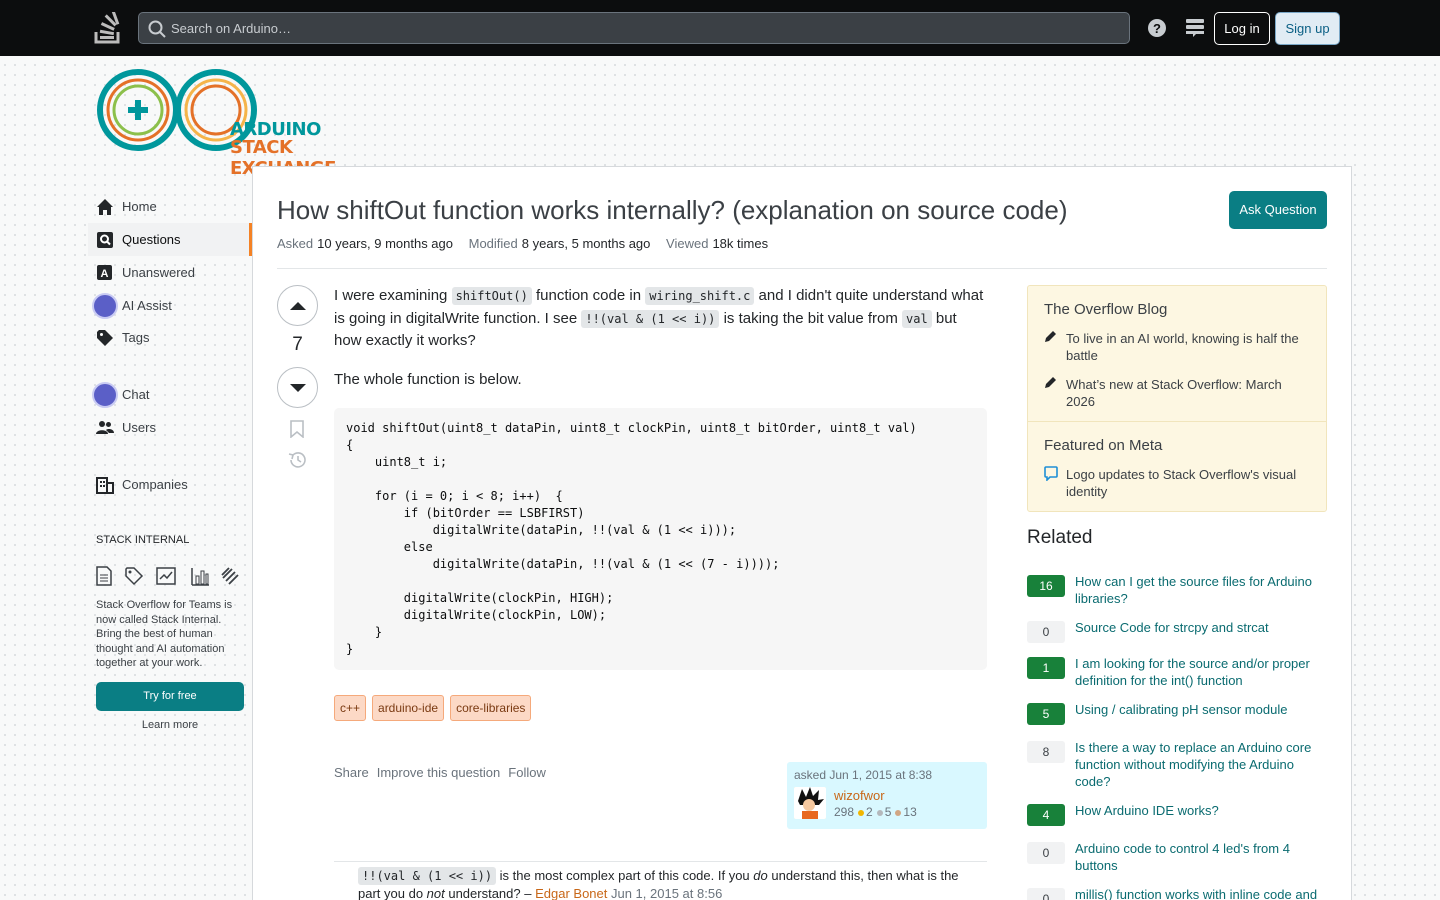 This screenshot has height=900, width=1440. Describe the element at coordinates (350, 708) in the screenshot. I see `tag-cpp: c++` at that location.